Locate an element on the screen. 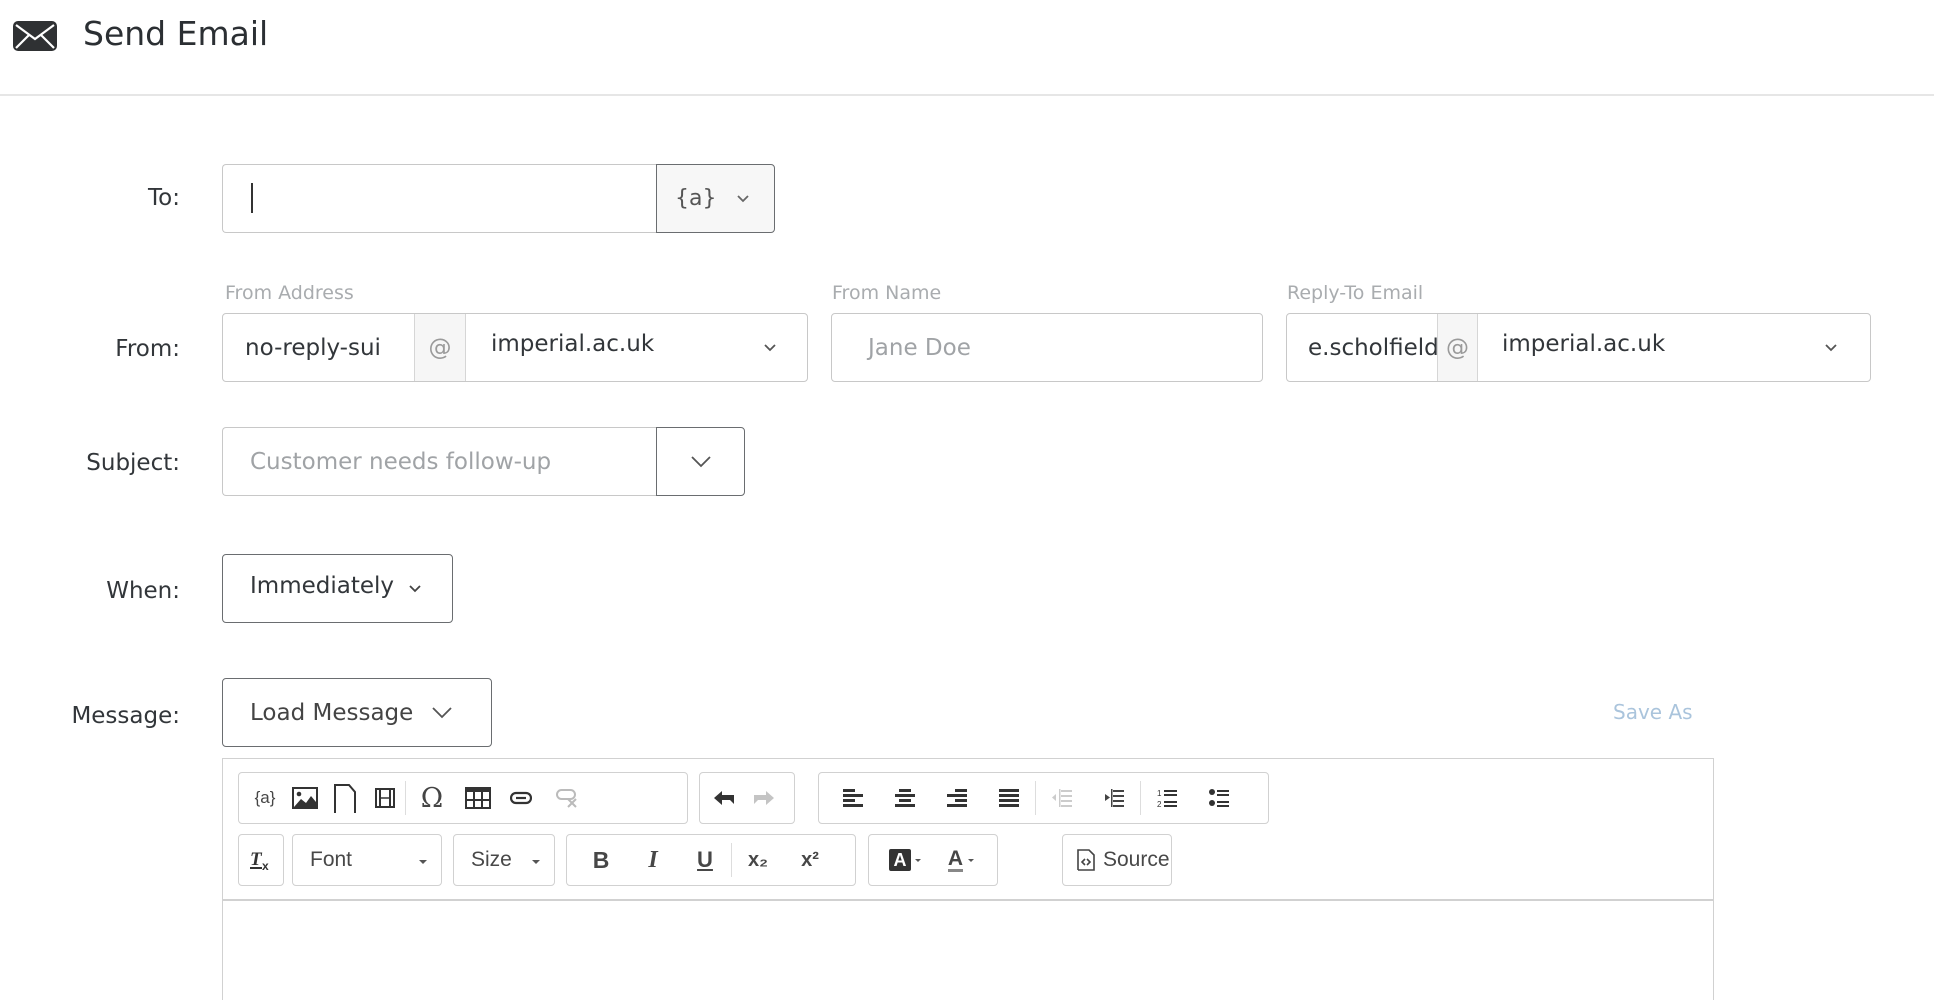 Image resolution: width=1934 pixels, height=1000 pixels. font-family-dropdown: Font is located at coordinates (367, 860).